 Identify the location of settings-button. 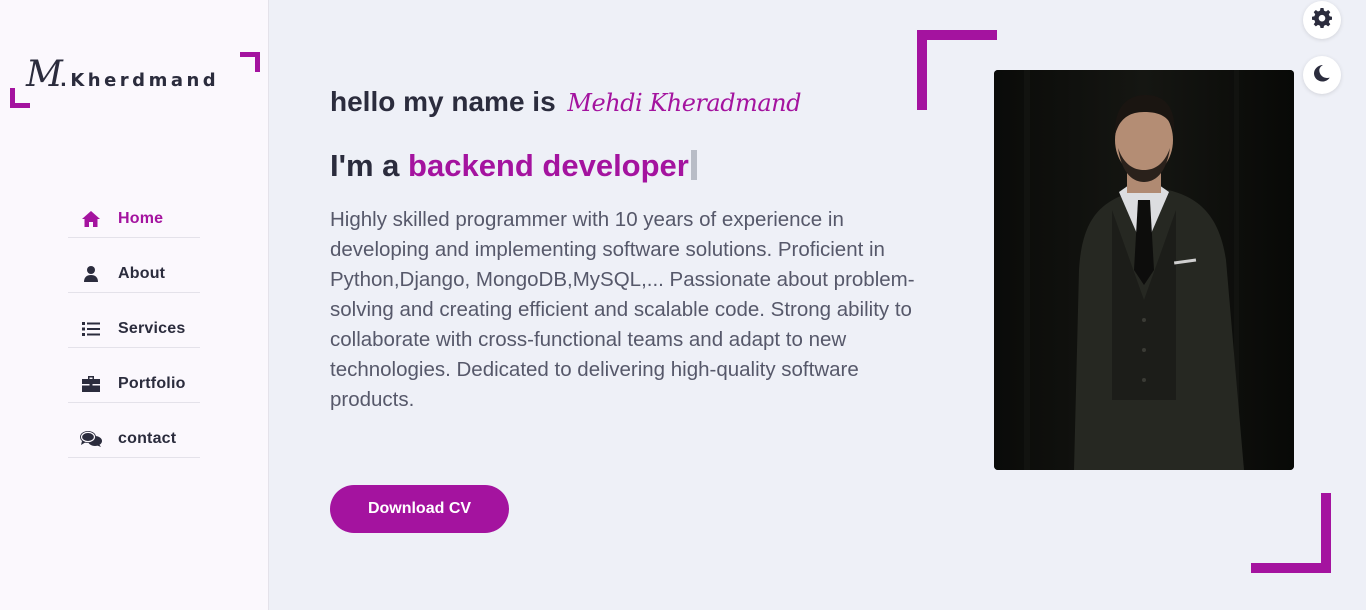
(1322, 20).